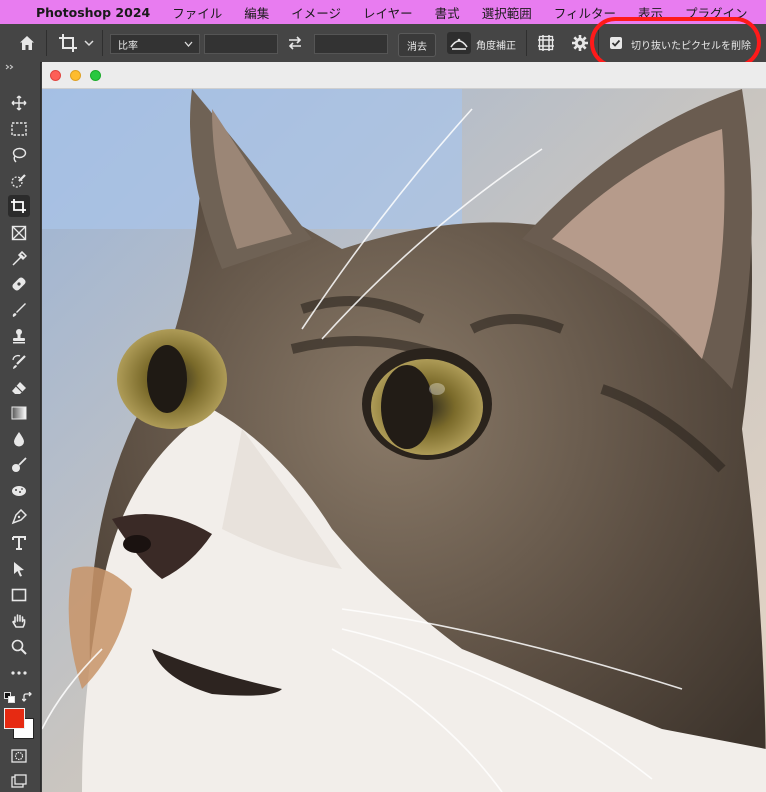 The width and height of the screenshot is (766, 792). I want to click on overlay-grid-icon, so click(546, 43).